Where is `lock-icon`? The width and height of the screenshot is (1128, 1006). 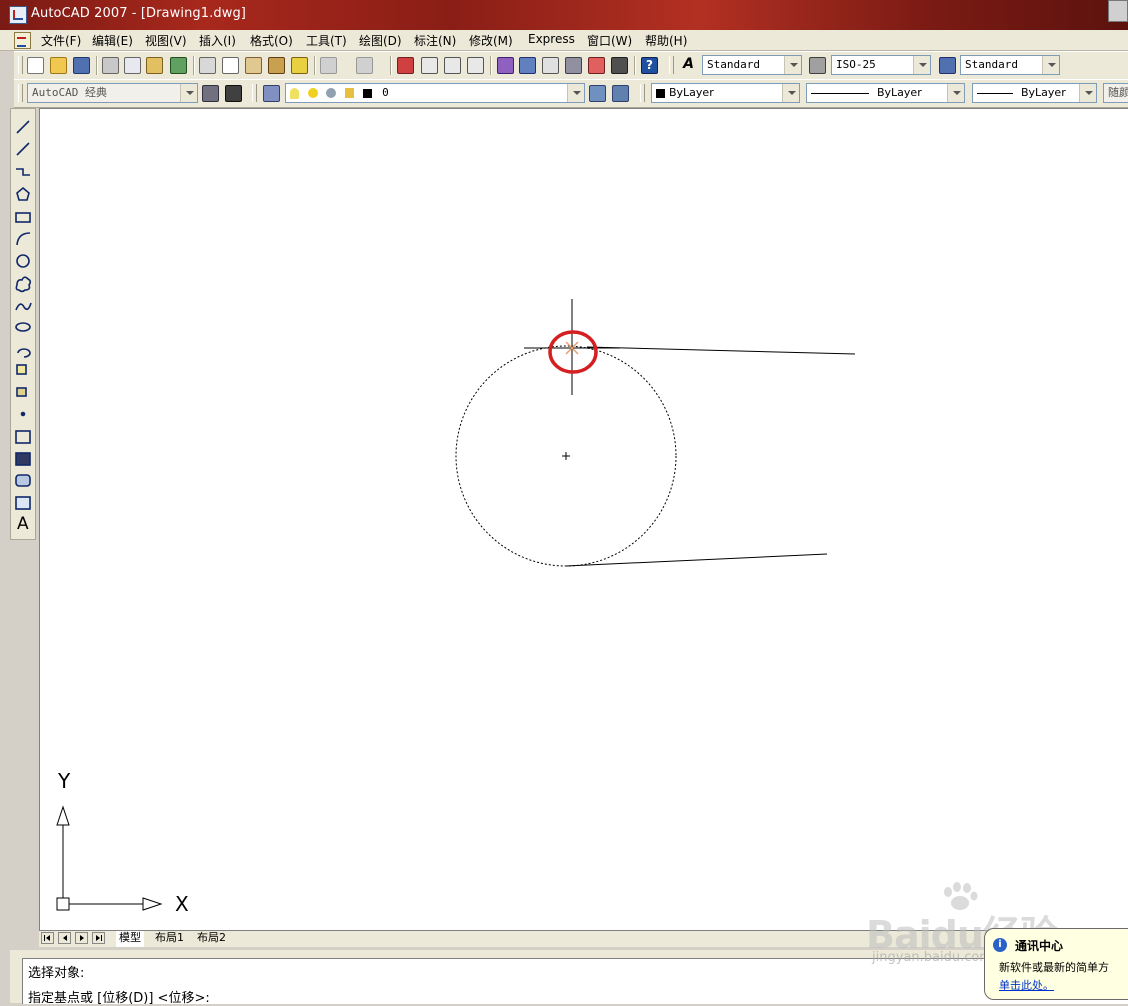 lock-icon is located at coordinates (349, 93).